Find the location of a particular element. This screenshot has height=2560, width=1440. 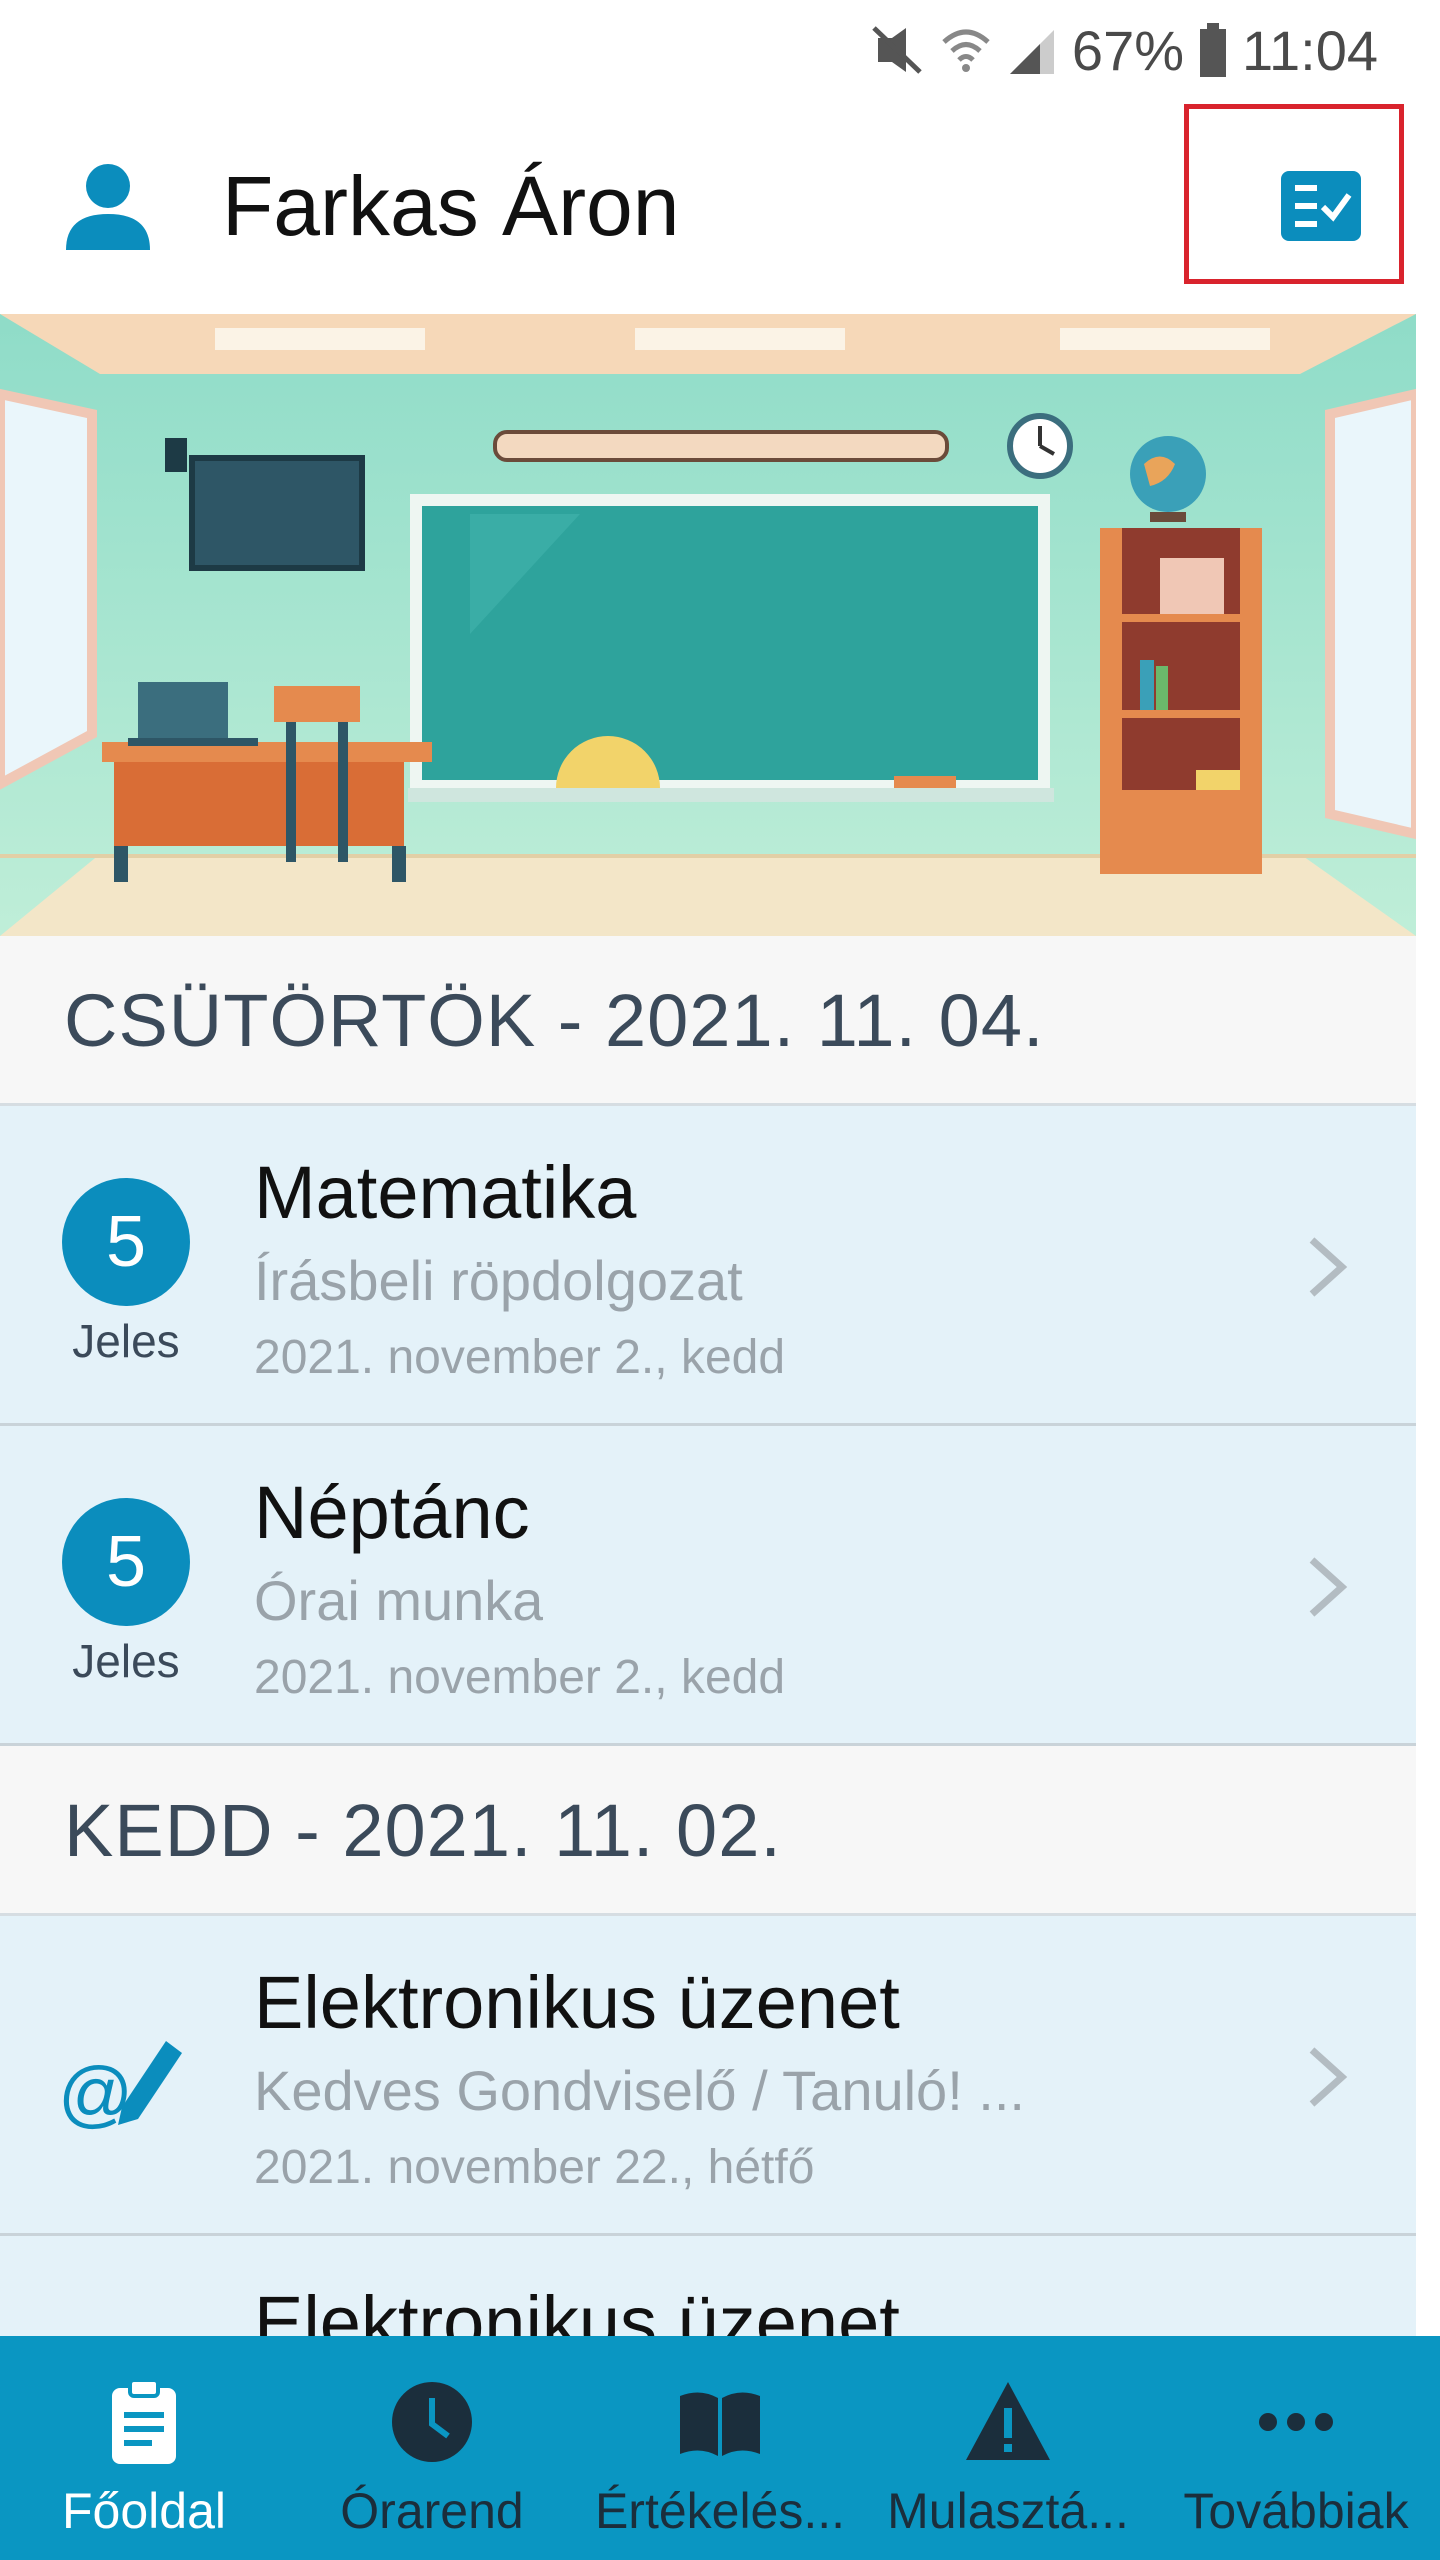

item-subtitle: Írásbeli röpdolgozat is located at coordinates (498, 1280).